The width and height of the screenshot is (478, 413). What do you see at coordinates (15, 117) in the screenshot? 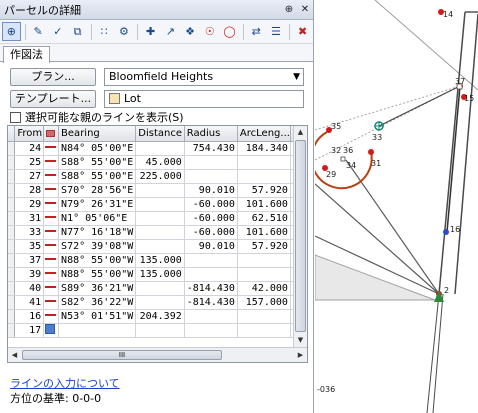
I see `checkbox-box` at bounding box center [15, 117].